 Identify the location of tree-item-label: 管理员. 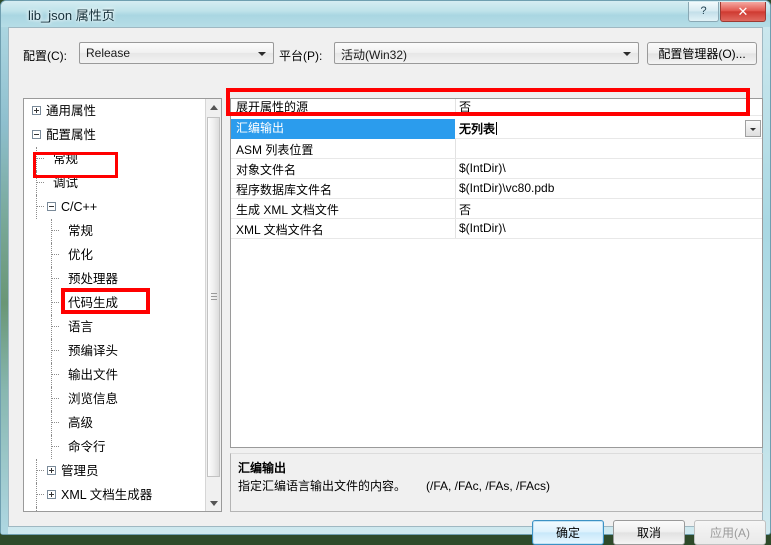
(80, 471).